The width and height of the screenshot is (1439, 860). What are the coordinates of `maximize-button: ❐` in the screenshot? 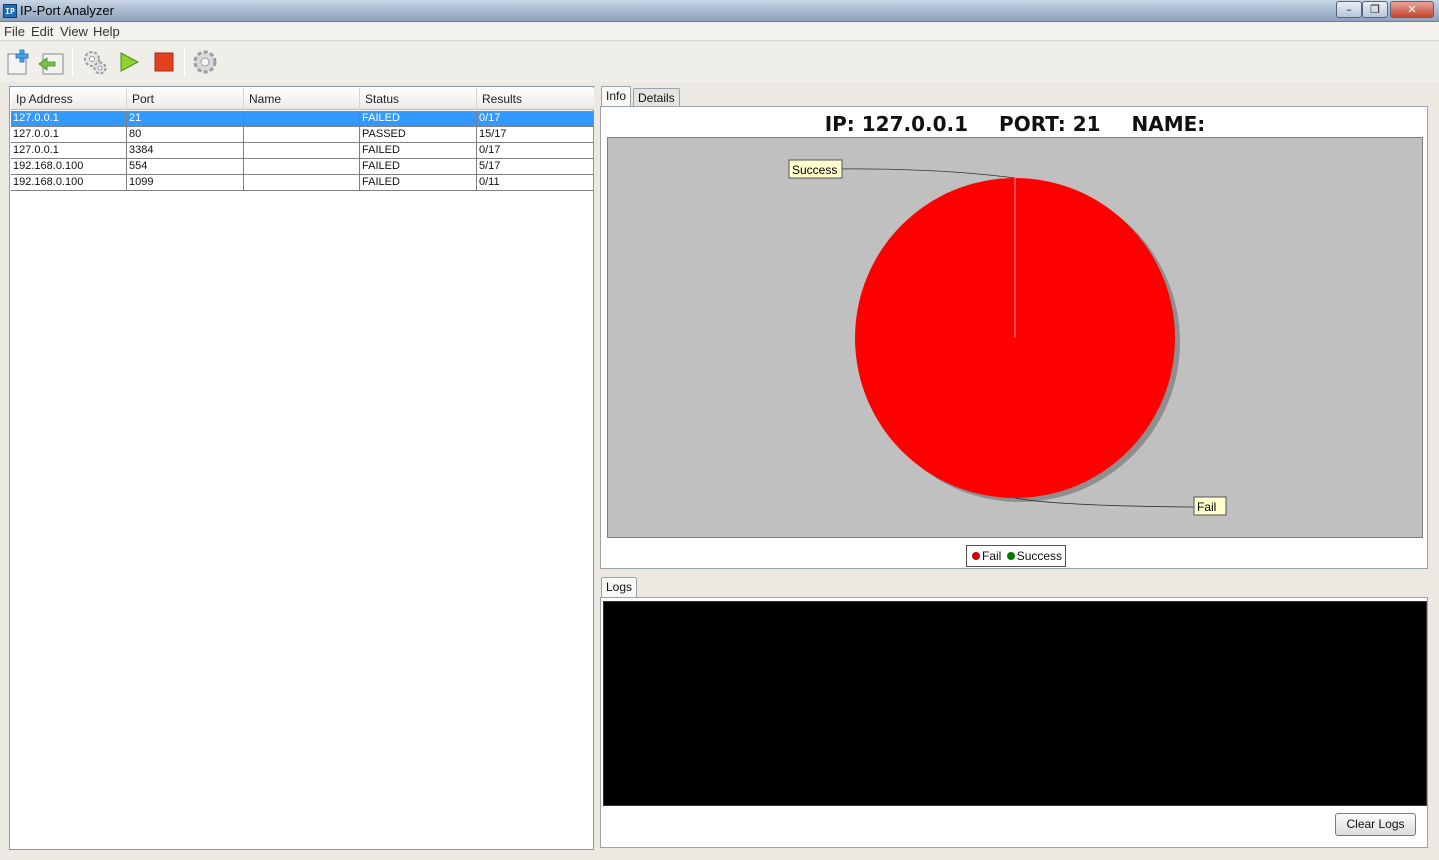 It's located at (1375, 9).